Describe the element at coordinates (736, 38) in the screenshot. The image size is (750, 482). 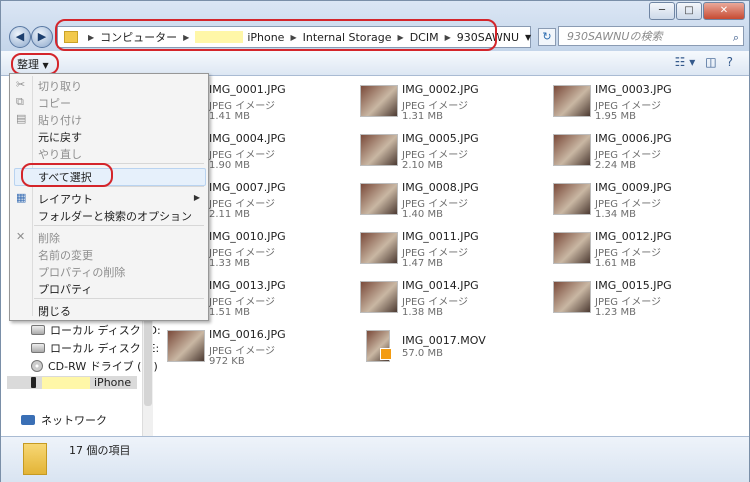
I see `search-icon: ⌕` at that location.